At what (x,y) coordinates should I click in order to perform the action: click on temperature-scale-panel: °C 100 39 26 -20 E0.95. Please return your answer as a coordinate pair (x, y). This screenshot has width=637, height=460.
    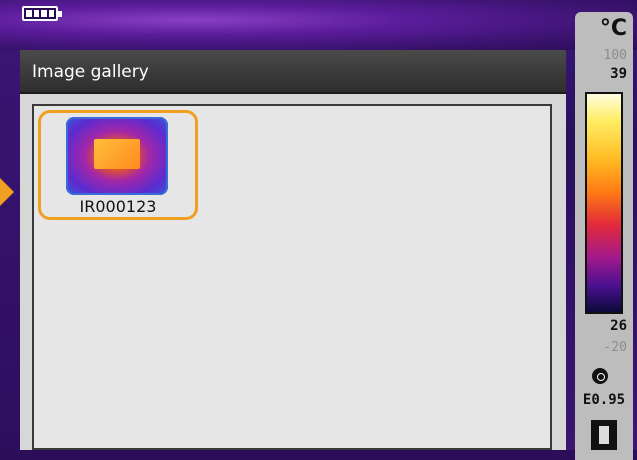
    Looking at the image, I should click on (604, 236).